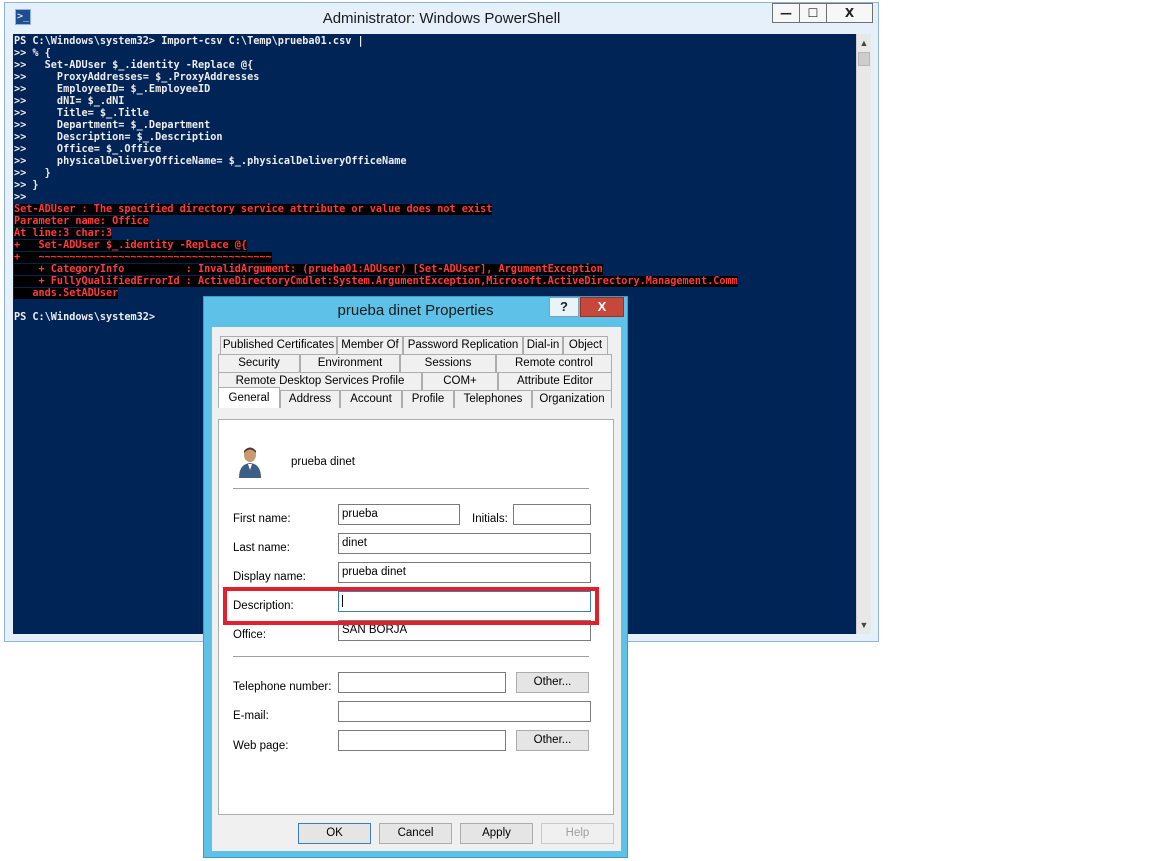 This screenshot has width=1152, height=861. I want to click on tab-general: General, so click(249, 397).